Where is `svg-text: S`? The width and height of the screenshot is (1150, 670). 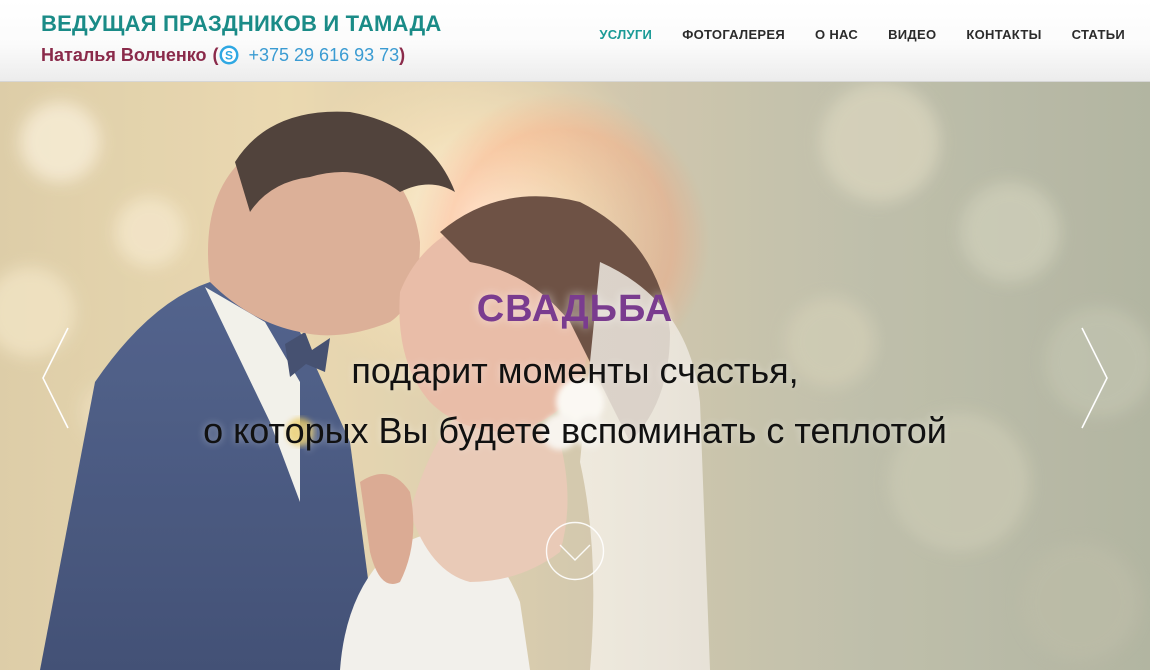
svg-text: S is located at coordinates (229, 55).